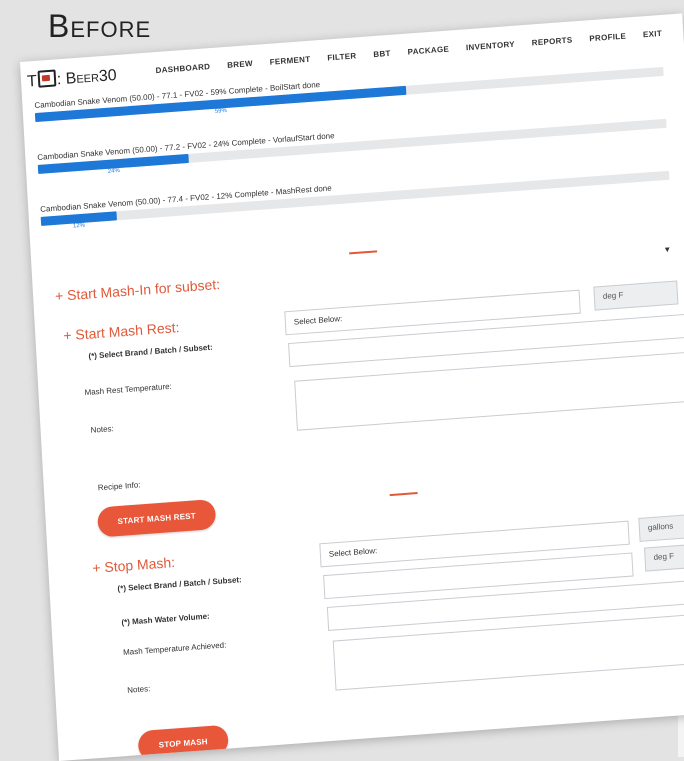 This screenshot has width=684, height=761. What do you see at coordinates (114, 171) in the screenshot?
I see `progress-text: 24%` at bounding box center [114, 171].